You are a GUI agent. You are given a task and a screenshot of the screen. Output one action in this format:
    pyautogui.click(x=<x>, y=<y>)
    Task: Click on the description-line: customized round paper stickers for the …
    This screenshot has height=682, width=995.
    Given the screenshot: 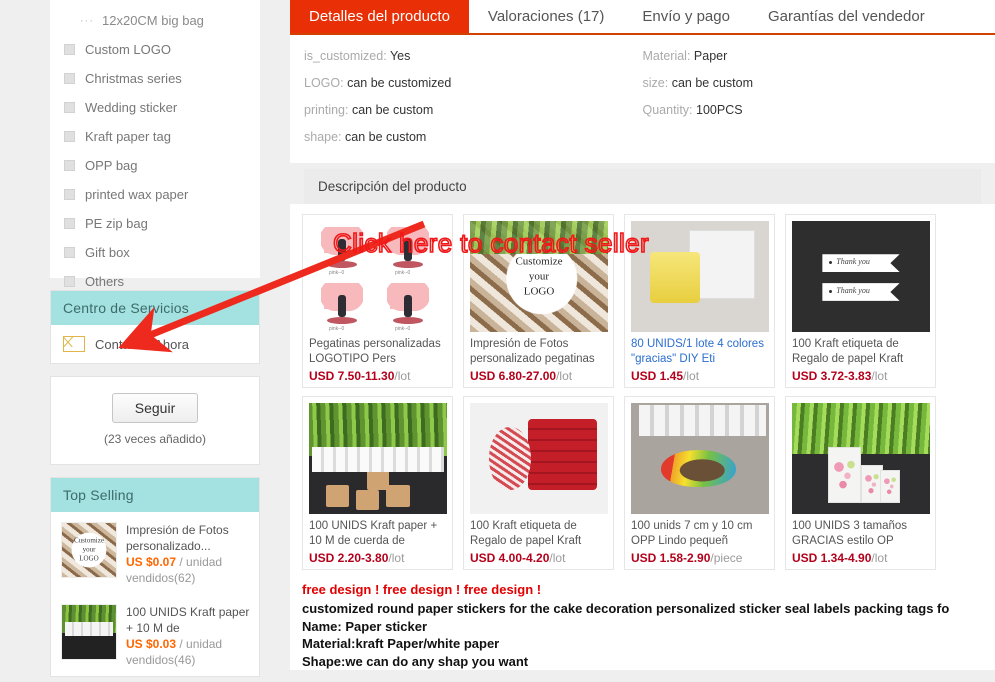 What is the action you would take?
    pyautogui.click(x=626, y=608)
    